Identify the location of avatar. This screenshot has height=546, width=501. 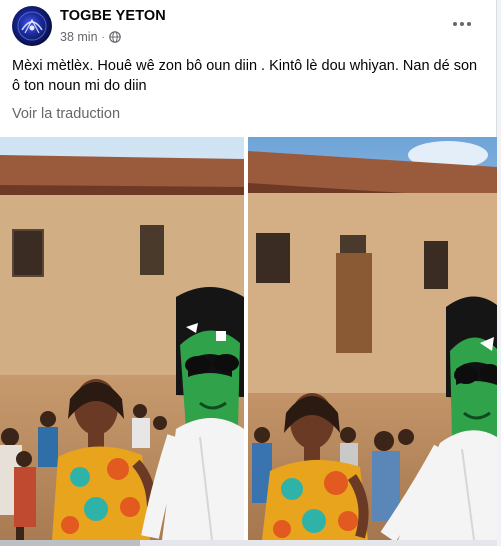
(32, 26).